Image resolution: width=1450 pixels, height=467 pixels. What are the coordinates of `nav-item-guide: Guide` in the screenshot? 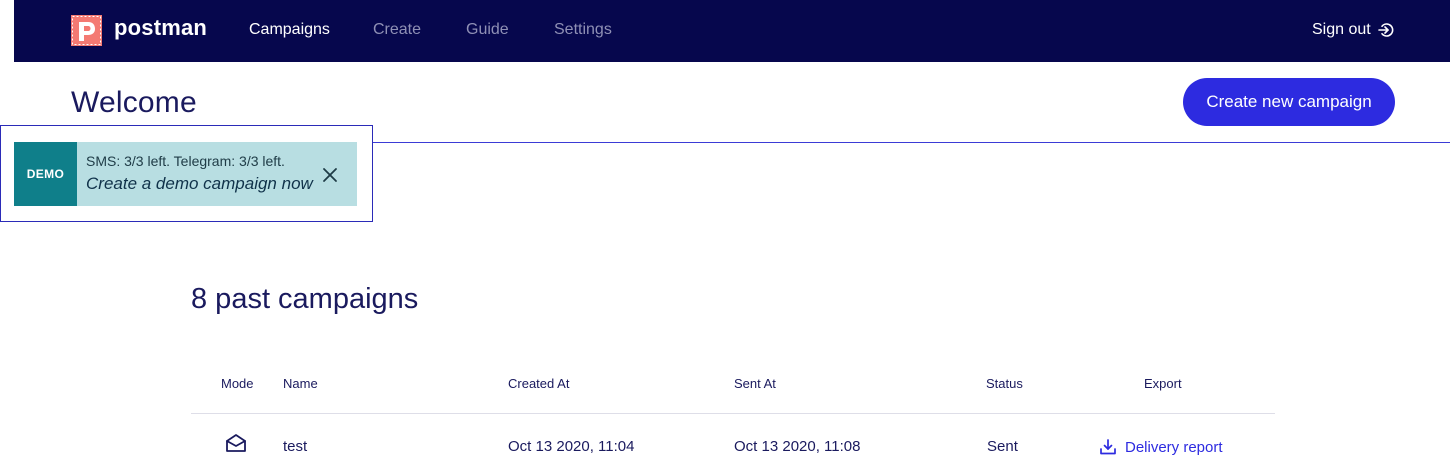 It's located at (487, 30).